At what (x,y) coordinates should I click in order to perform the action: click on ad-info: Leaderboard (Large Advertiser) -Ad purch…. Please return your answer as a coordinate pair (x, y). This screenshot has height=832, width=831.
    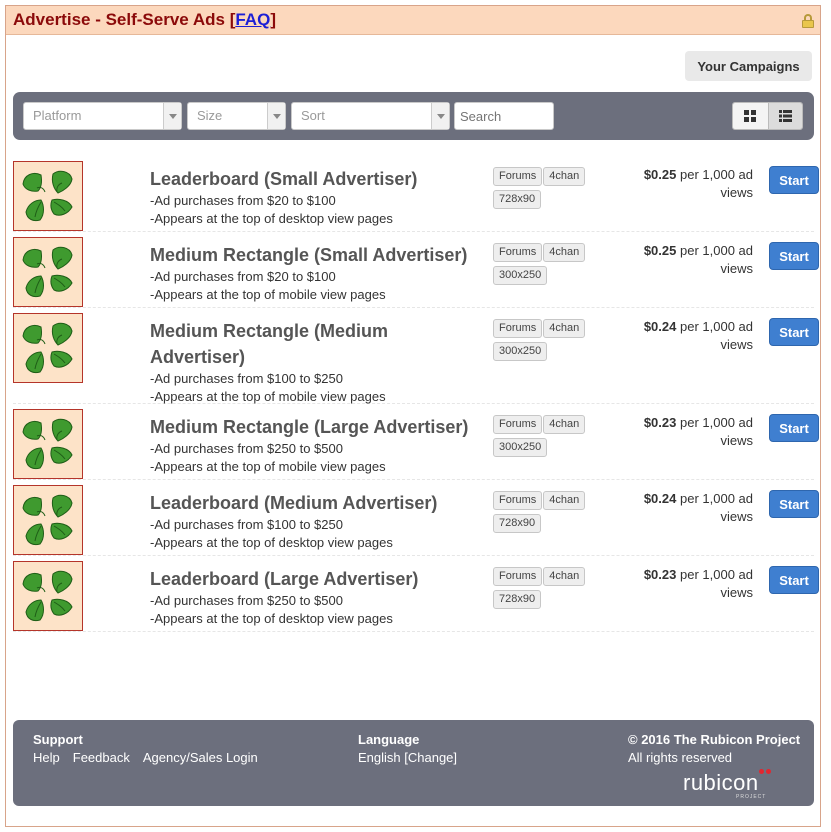
    Looking at the image, I should click on (315, 597).